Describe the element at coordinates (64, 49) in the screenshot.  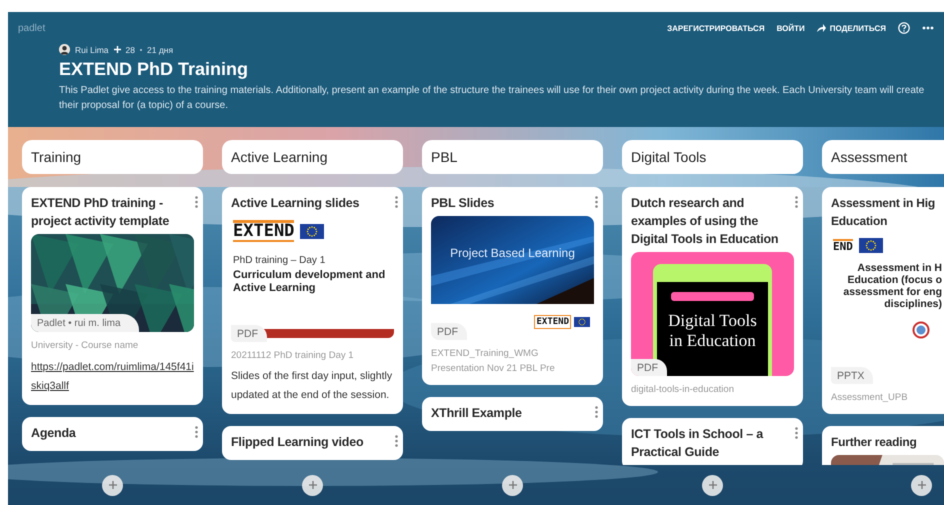
I see `avatar-icon` at that location.